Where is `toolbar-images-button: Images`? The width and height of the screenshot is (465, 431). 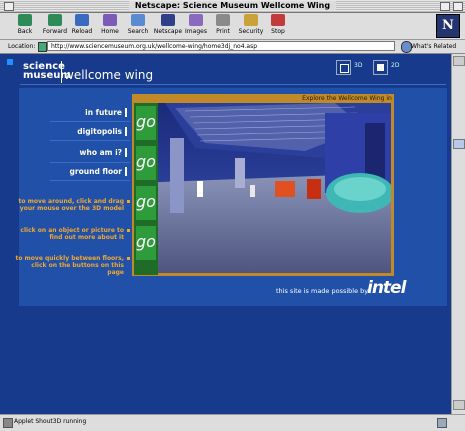
toolbar-images-button: Images is located at coordinates (196, 26).